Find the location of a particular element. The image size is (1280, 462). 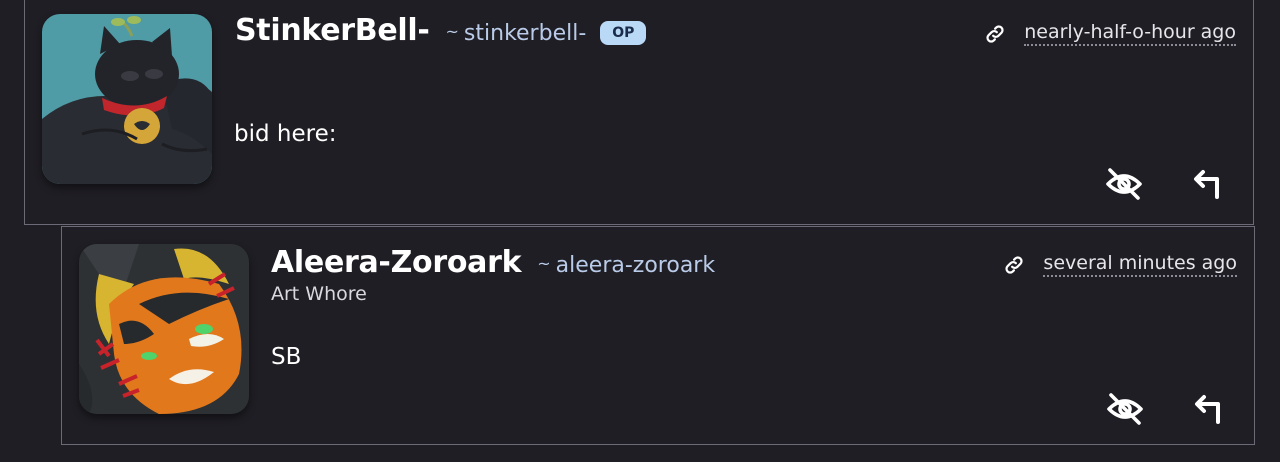

display-name: Aleera-Zoroark is located at coordinates (396, 262).